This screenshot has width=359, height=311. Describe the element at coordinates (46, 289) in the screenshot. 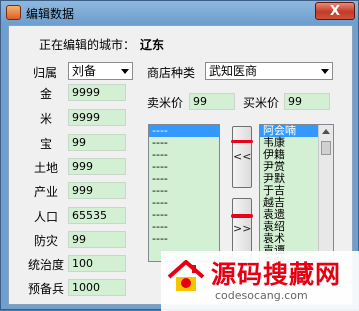

I see `reserve-troops-label: 预备兵` at that location.